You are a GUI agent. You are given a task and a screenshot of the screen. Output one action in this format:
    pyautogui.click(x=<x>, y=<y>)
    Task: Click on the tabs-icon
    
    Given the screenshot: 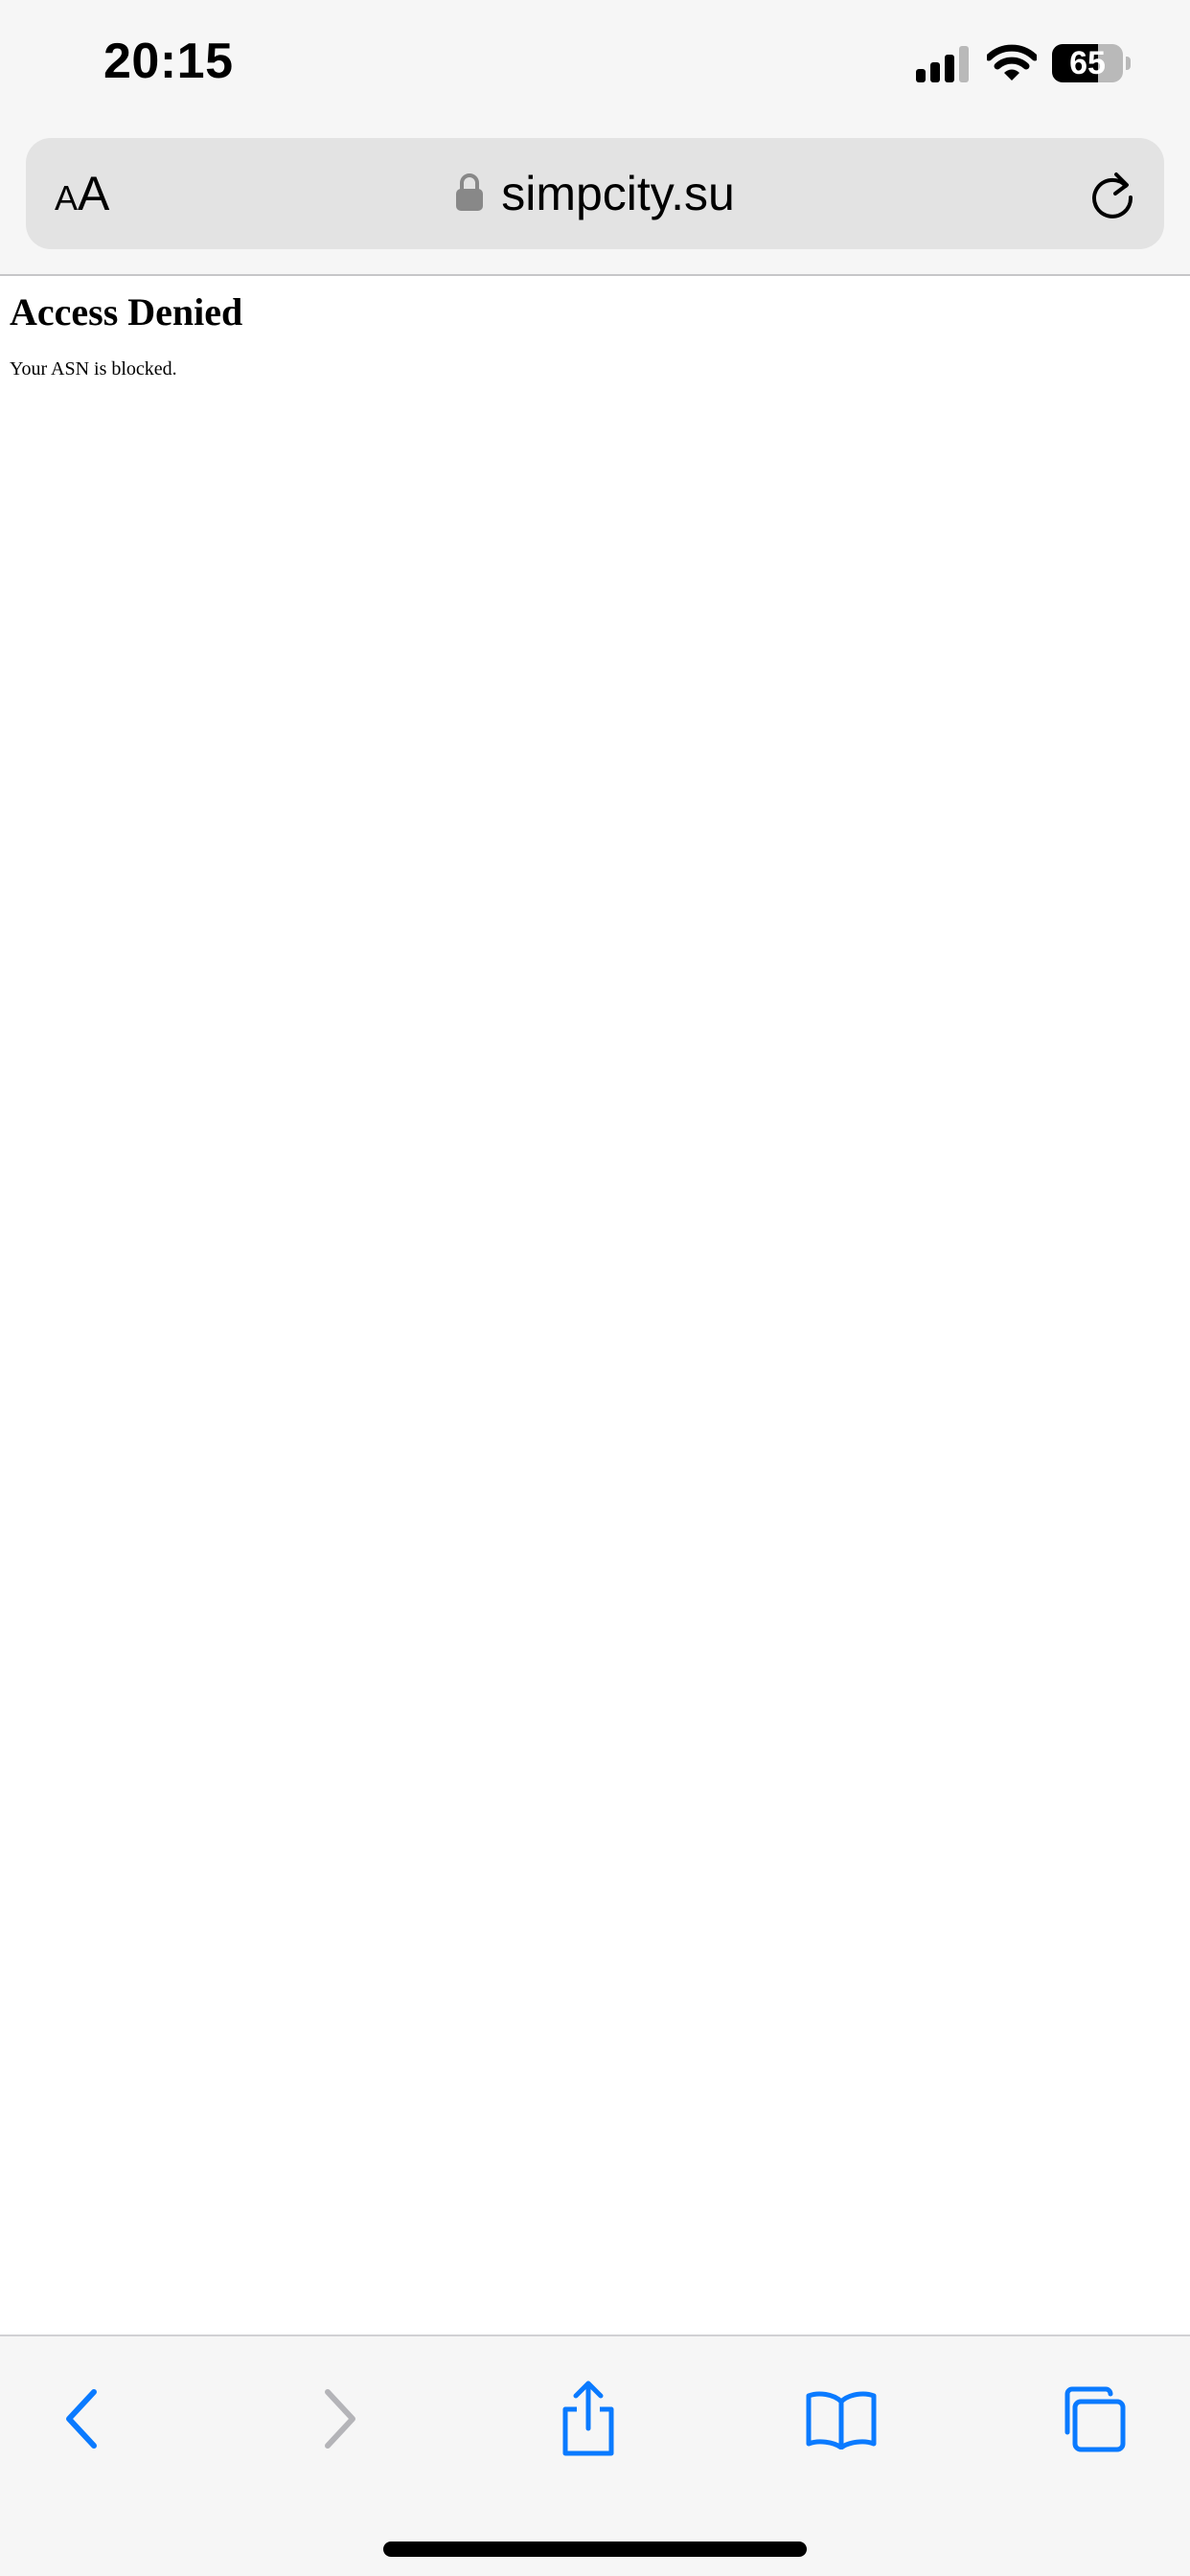 What is the action you would take?
    pyautogui.click(x=1095, y=2419)
    